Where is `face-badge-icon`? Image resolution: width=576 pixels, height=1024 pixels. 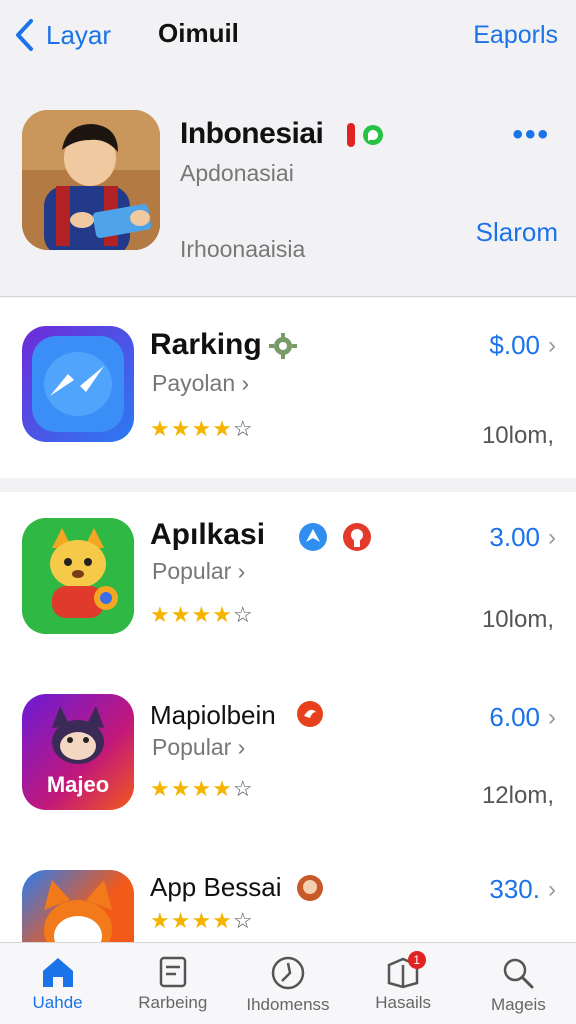
face-badge-icon is located at coordinates (310, 888).